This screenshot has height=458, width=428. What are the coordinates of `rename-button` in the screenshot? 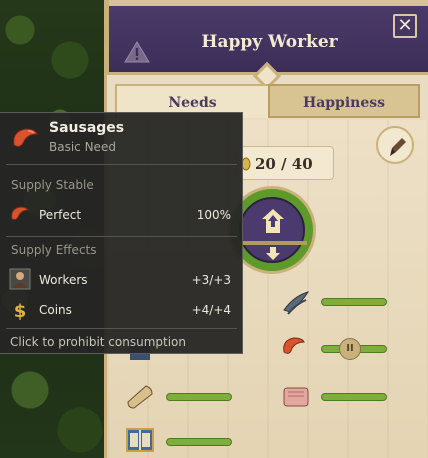 It's located at (395, 145).